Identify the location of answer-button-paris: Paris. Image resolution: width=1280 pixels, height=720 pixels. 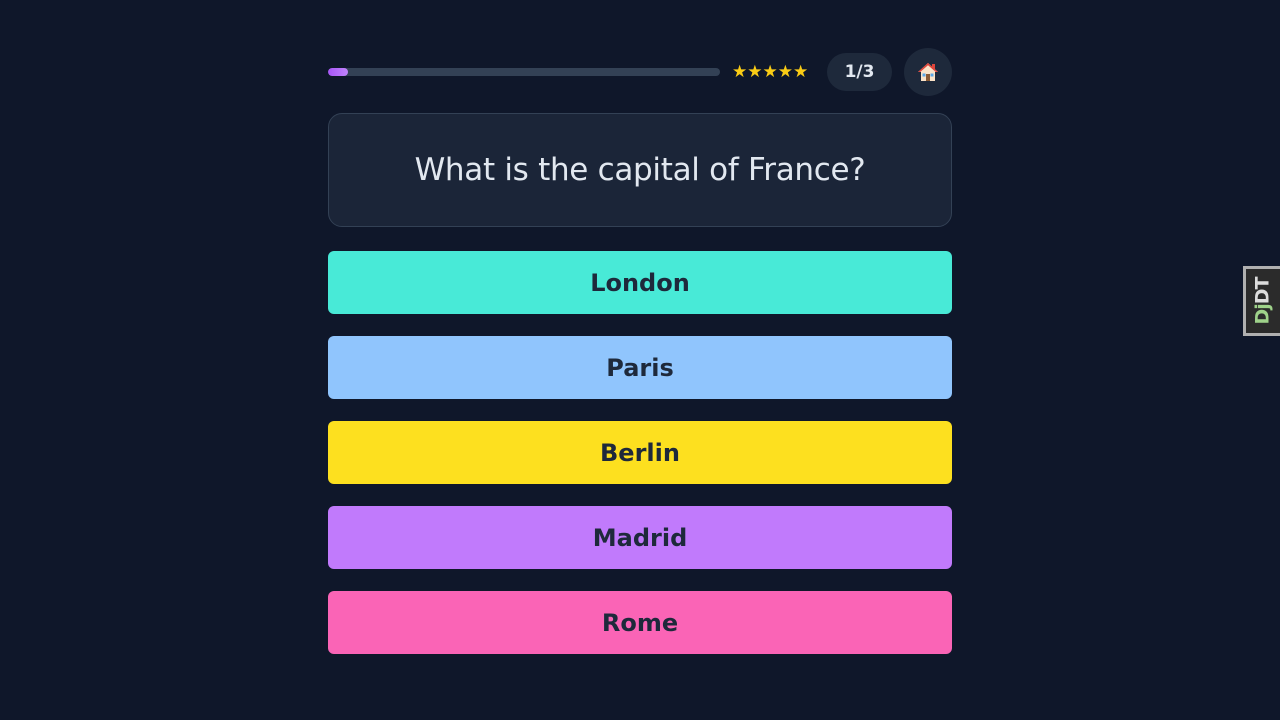
(640, 367).